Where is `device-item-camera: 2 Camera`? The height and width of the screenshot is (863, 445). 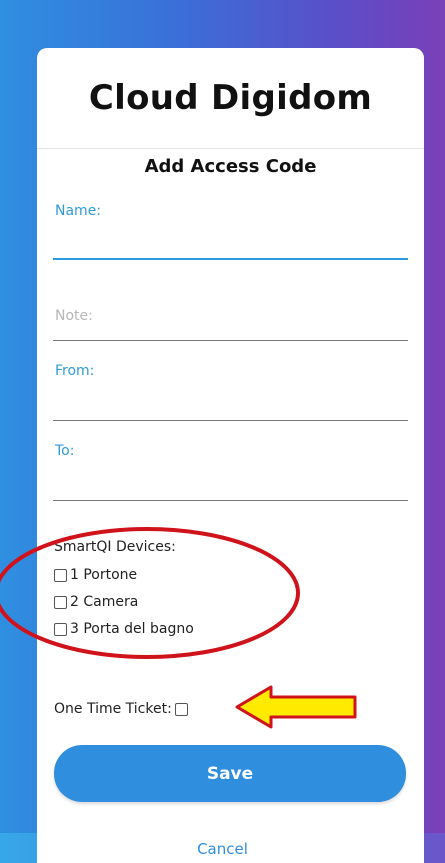 device-item-camera: 2 Camera is located at coordinates (96, 602).